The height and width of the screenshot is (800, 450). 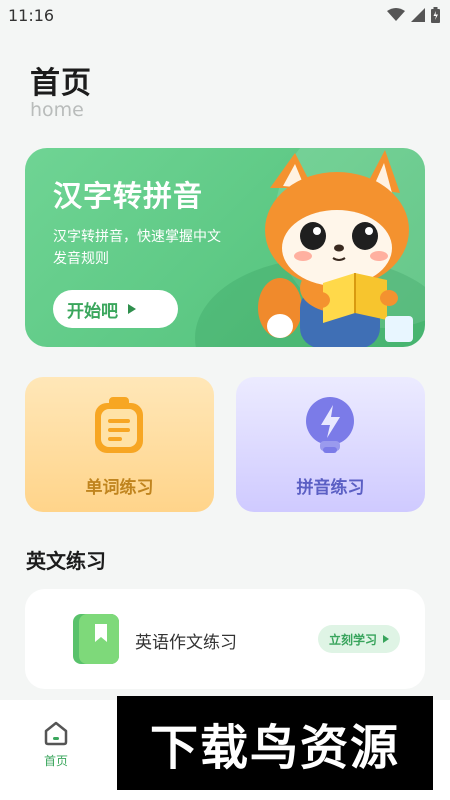 I want to click on green-book-icon, so click(x=96, y=639).